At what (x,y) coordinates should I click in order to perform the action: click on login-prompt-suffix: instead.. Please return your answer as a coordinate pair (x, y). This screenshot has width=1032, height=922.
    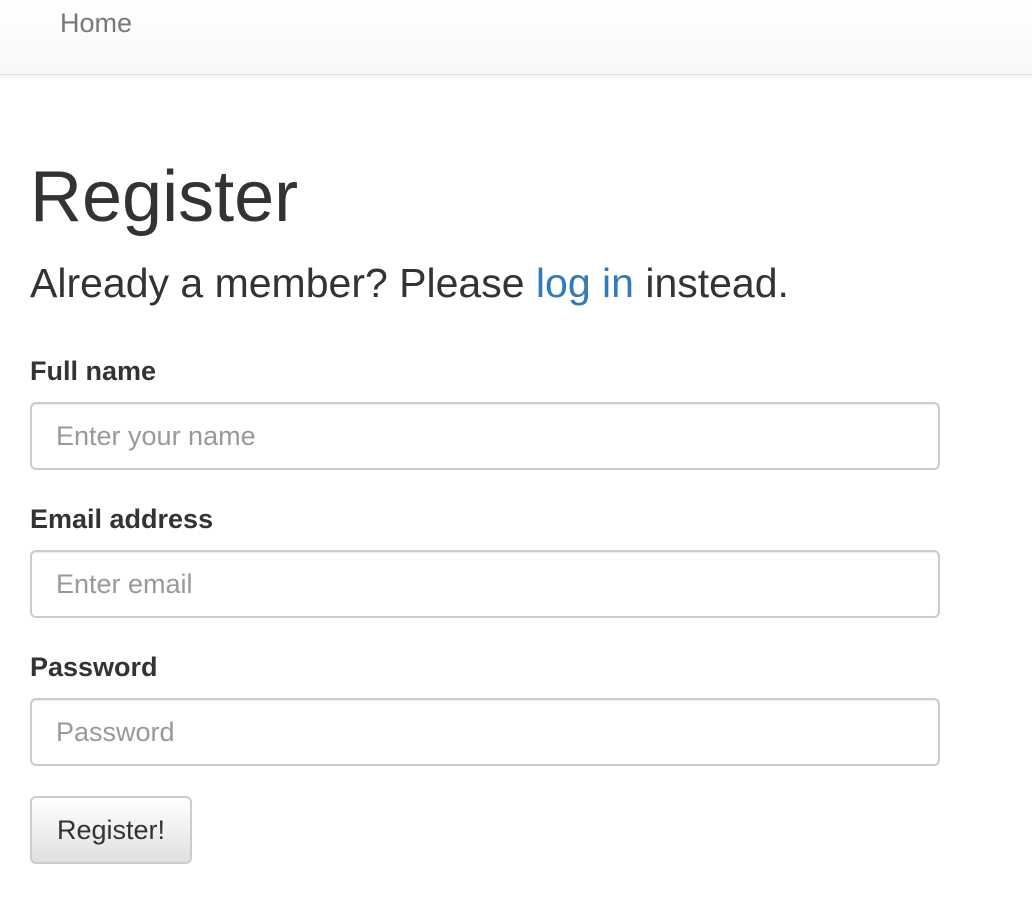
    Looking at the image, I should click on (711, 283).